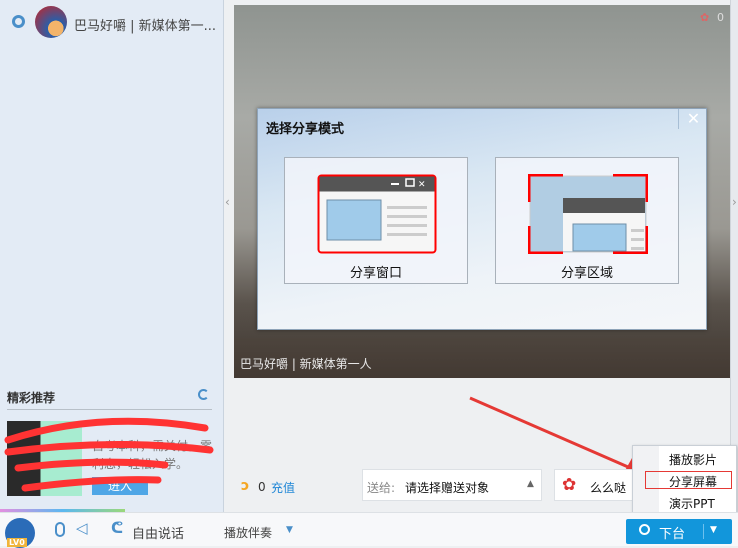 The width and height of the screenshot is (738, 548). What do you see at coordinates (203, 394) in the screenshot?
I see `refresh-icon` at bounding box center [203, 394].